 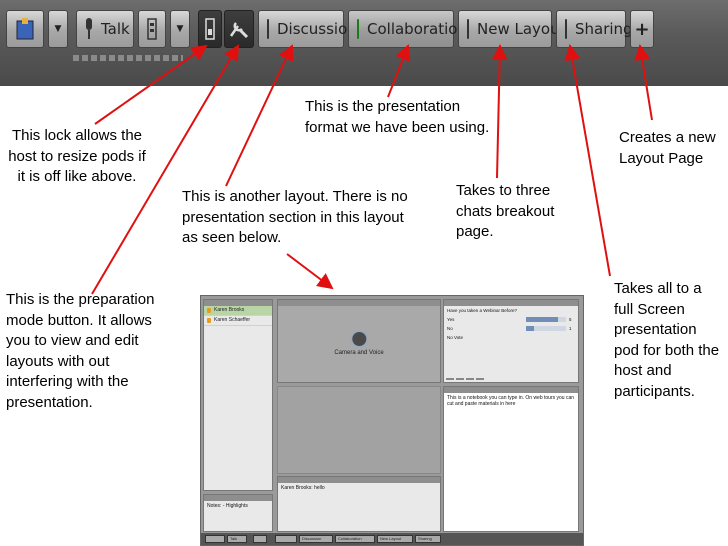 What do you see at coordinates (89, 28) in the screenshot?
I see `microphone-icon` at bounding box center [89, 28].